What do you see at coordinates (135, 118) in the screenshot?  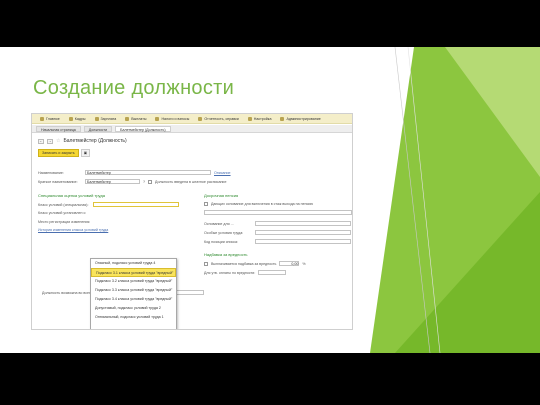 I see `menu-item-payments: Выплаты` at bounding box center [135, 118].